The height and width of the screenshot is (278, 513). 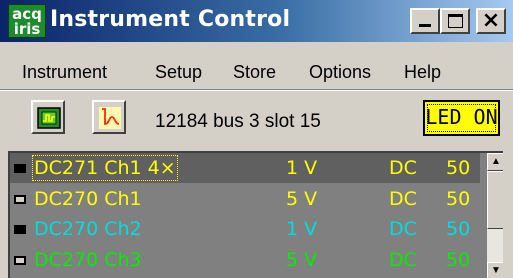 I want to click on maximize-icon, so click(x=455, y=21).